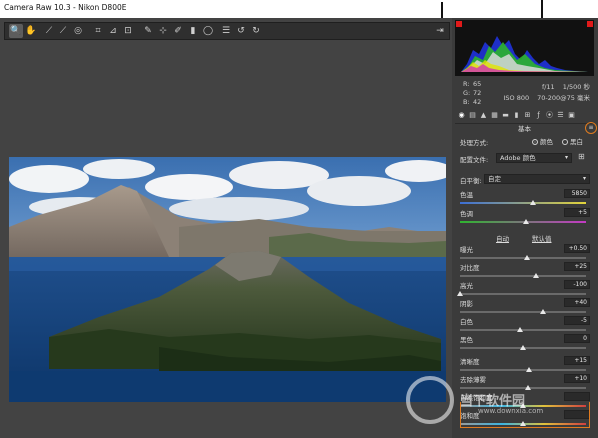  I want to click on tab-detail-icon: ▲, so click(483, 115).